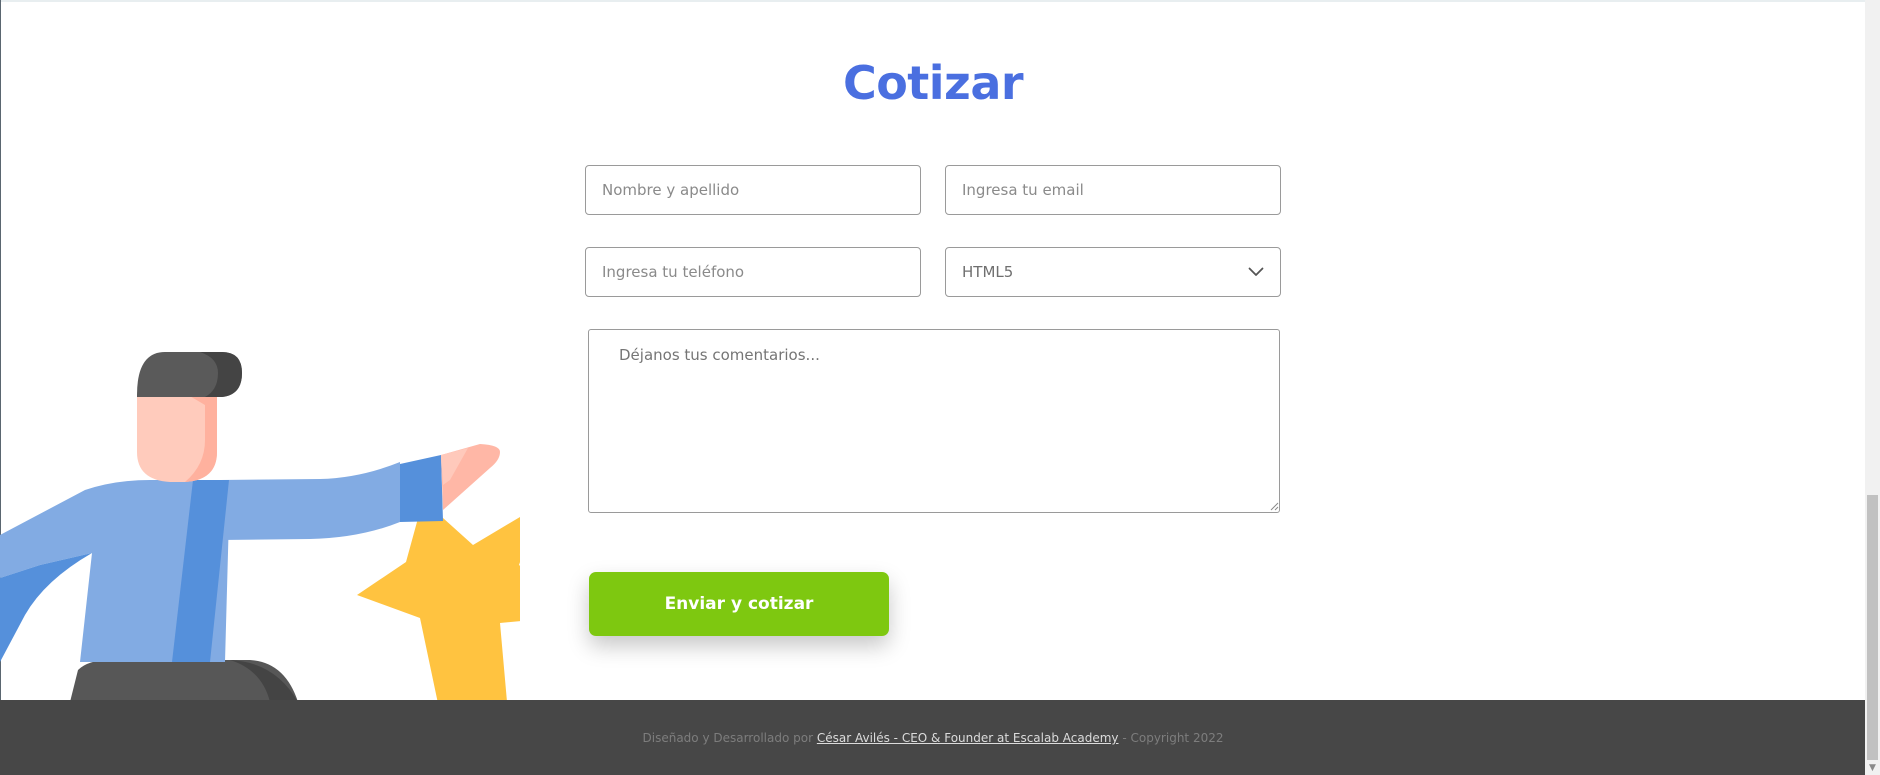 The height and width of the screenshot is (775, 1880). I want to click on person-pointing-illustration, so click(260, 527).